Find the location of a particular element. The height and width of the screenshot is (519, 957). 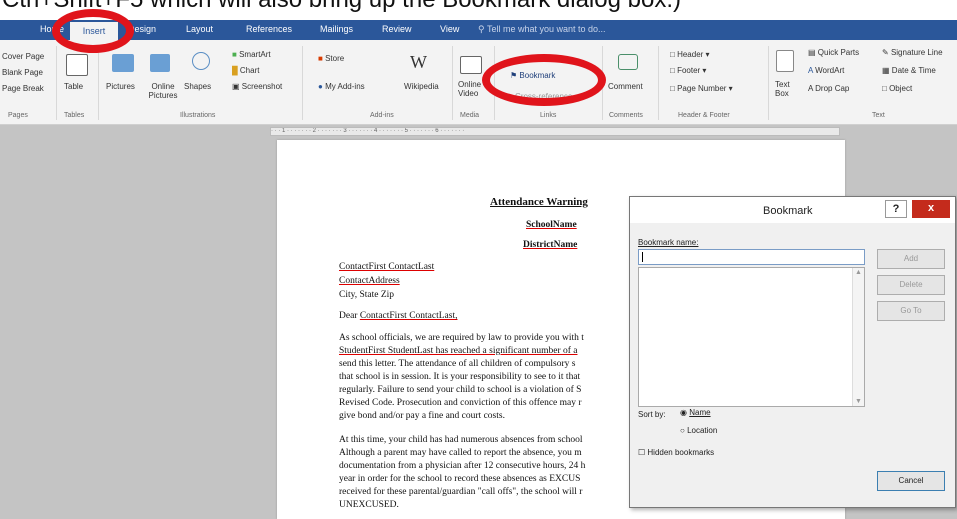

scroll-down-icon: ▼ is located at coordinates (858, 401).